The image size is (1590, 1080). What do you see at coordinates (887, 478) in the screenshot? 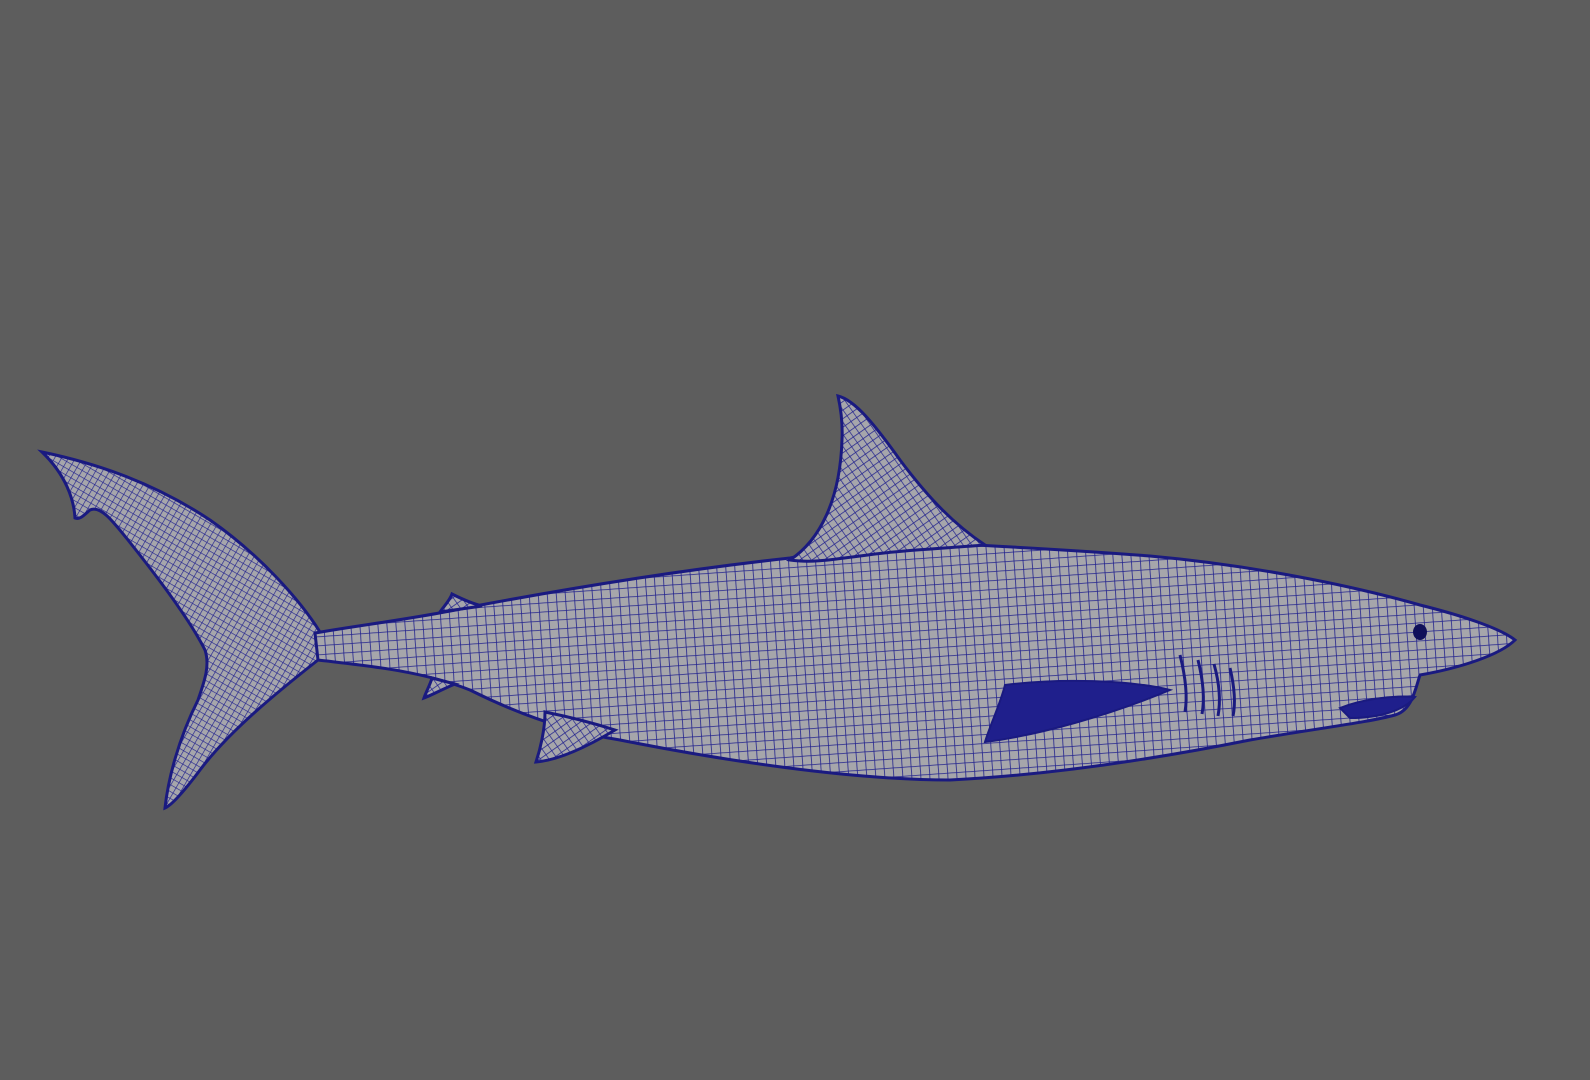
I see `shark-dorsal-fin` at bounding box center [887, 478].